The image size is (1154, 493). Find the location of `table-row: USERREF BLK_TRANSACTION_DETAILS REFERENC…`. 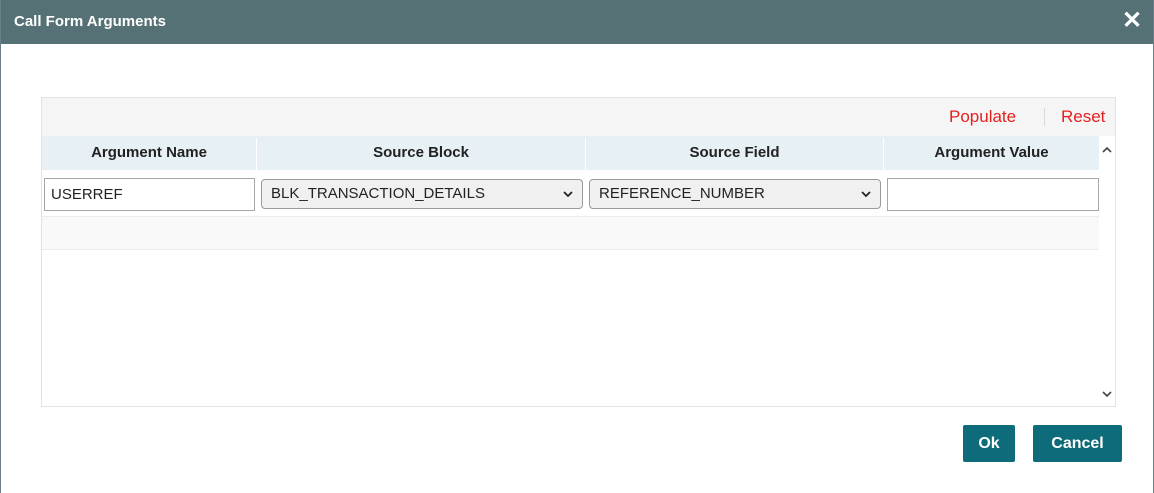

table-row: USERREF BLK_TRANSACTION_DETAILS REFERENC… is located at coordinates (570, 193).